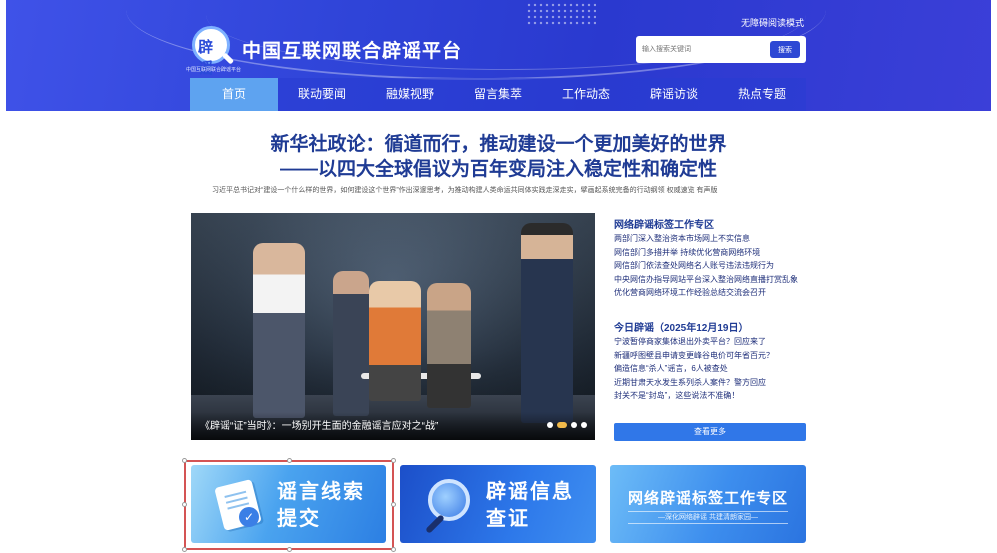 The image size is (997, 553). Describe the element at coordinates (508, 519) in the screenshot. I see `banner-line: 查证` at that location.